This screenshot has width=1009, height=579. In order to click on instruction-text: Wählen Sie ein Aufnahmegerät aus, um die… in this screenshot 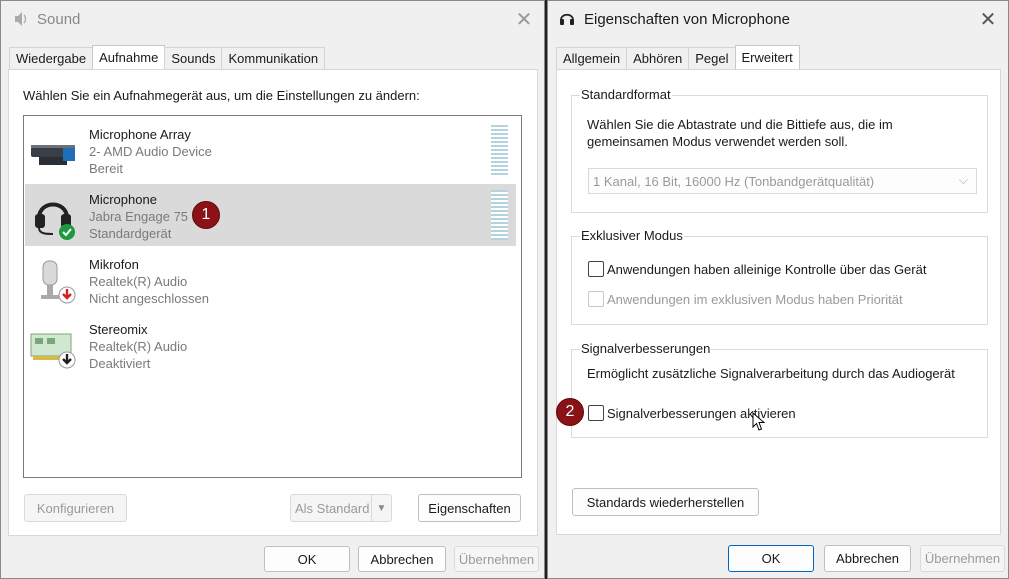, I will do `click(221, 95)`.